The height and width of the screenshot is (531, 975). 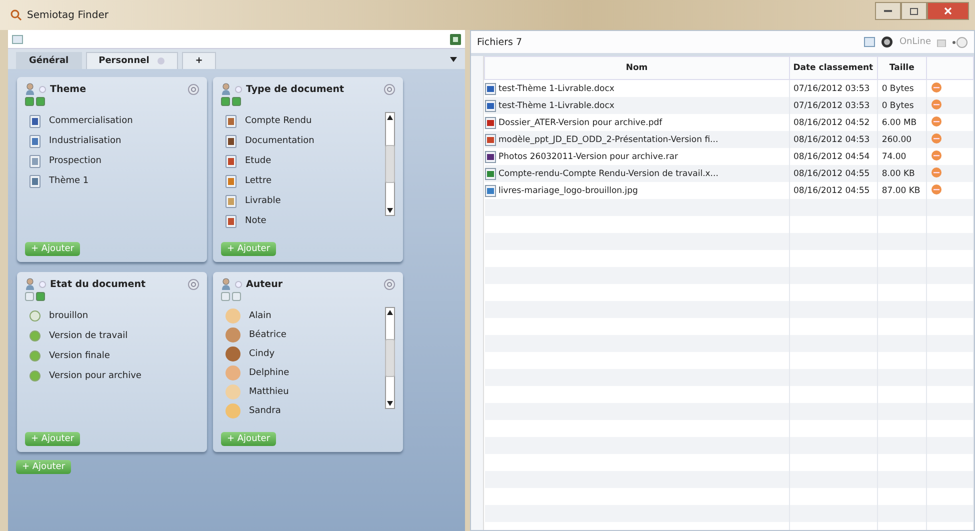 I want to click on tab: Personnel, so click(x=132, y=60).